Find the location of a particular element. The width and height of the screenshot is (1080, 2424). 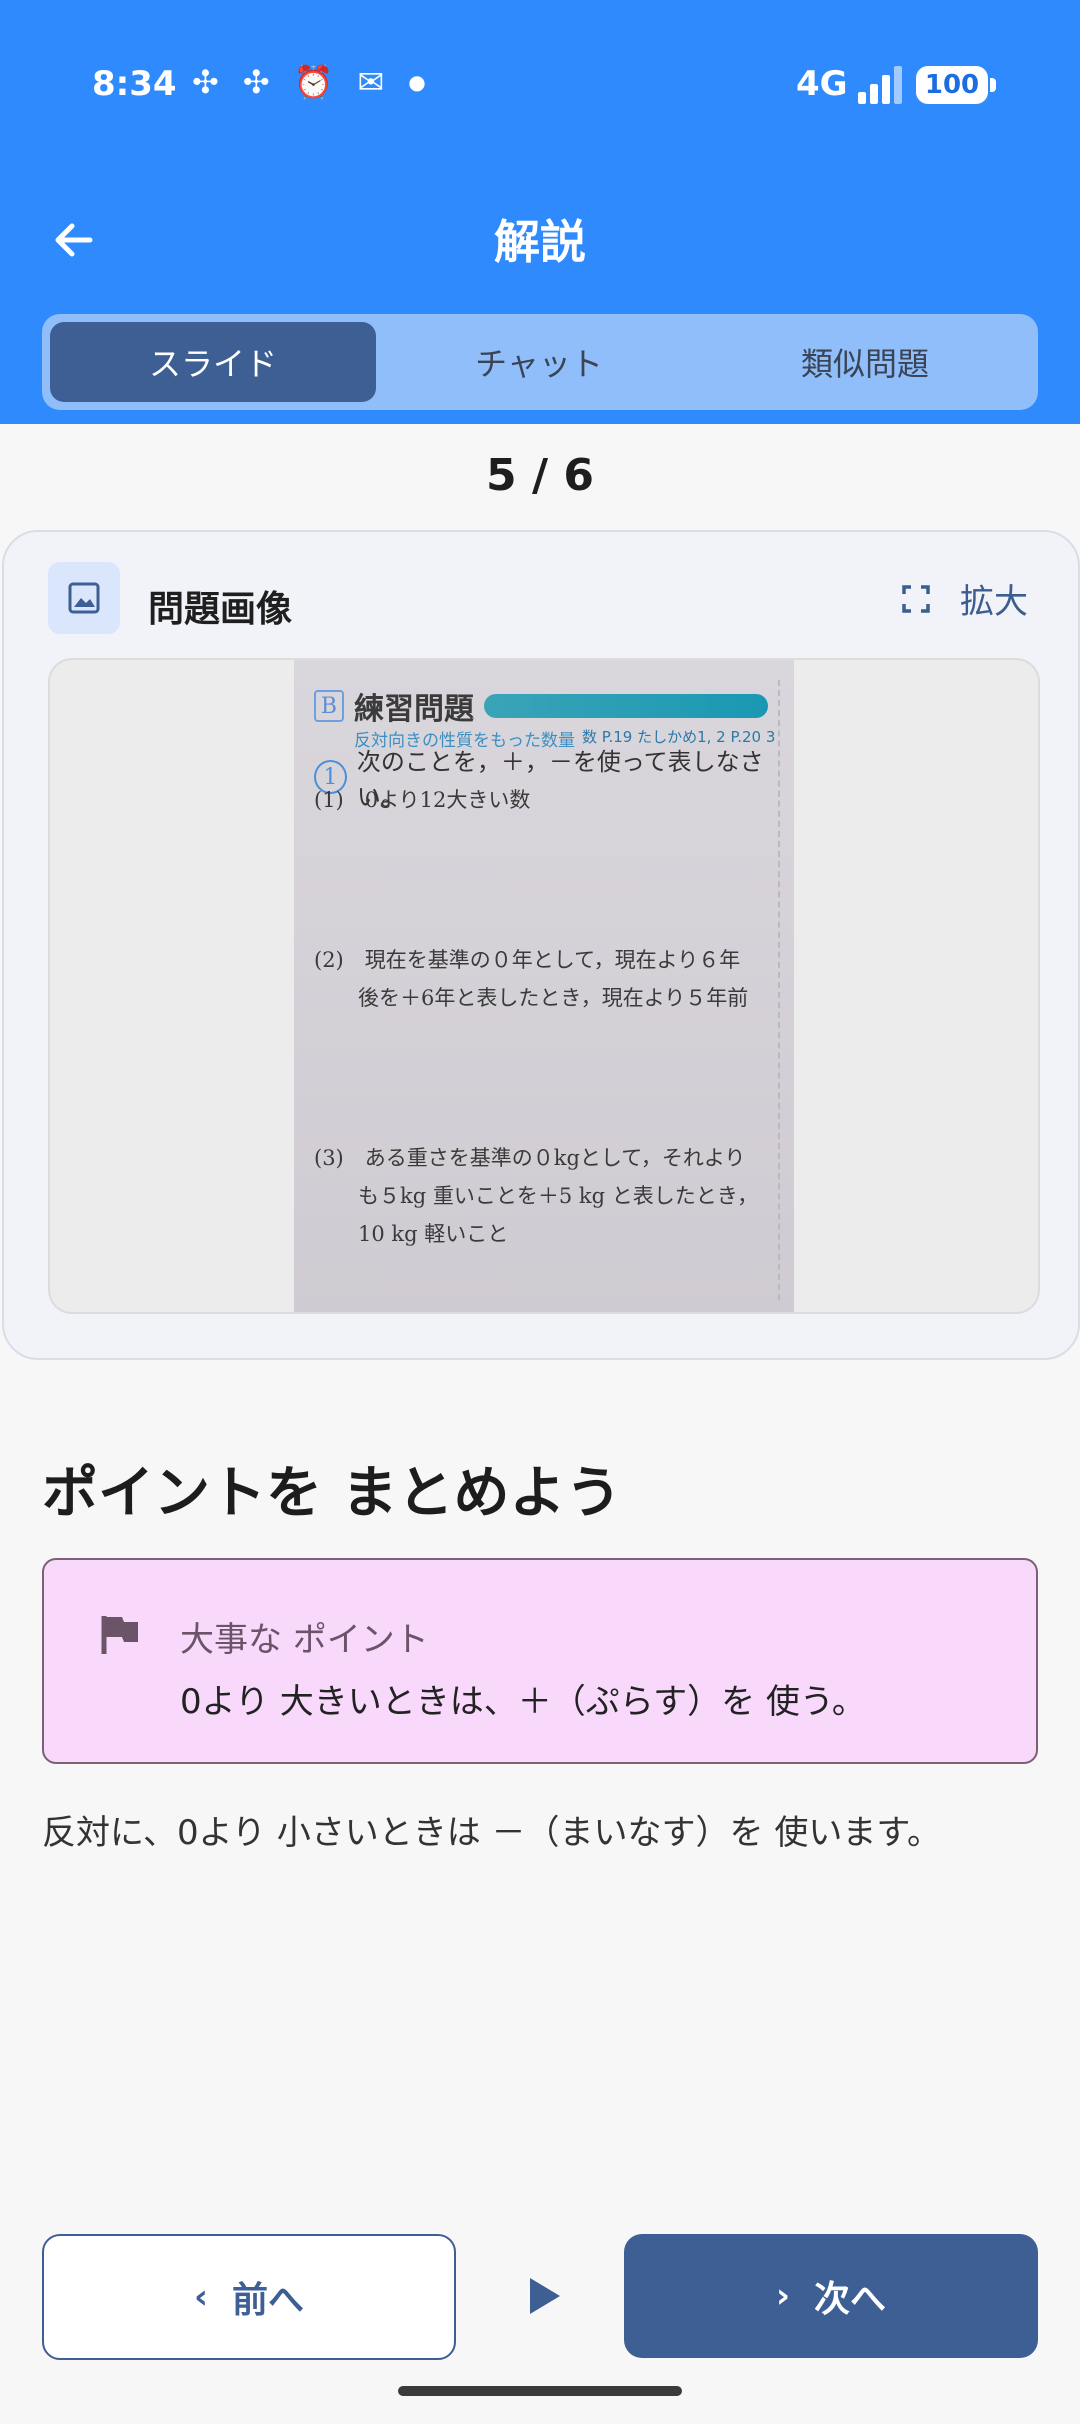

play-button is located at coordinates (544, 2296).